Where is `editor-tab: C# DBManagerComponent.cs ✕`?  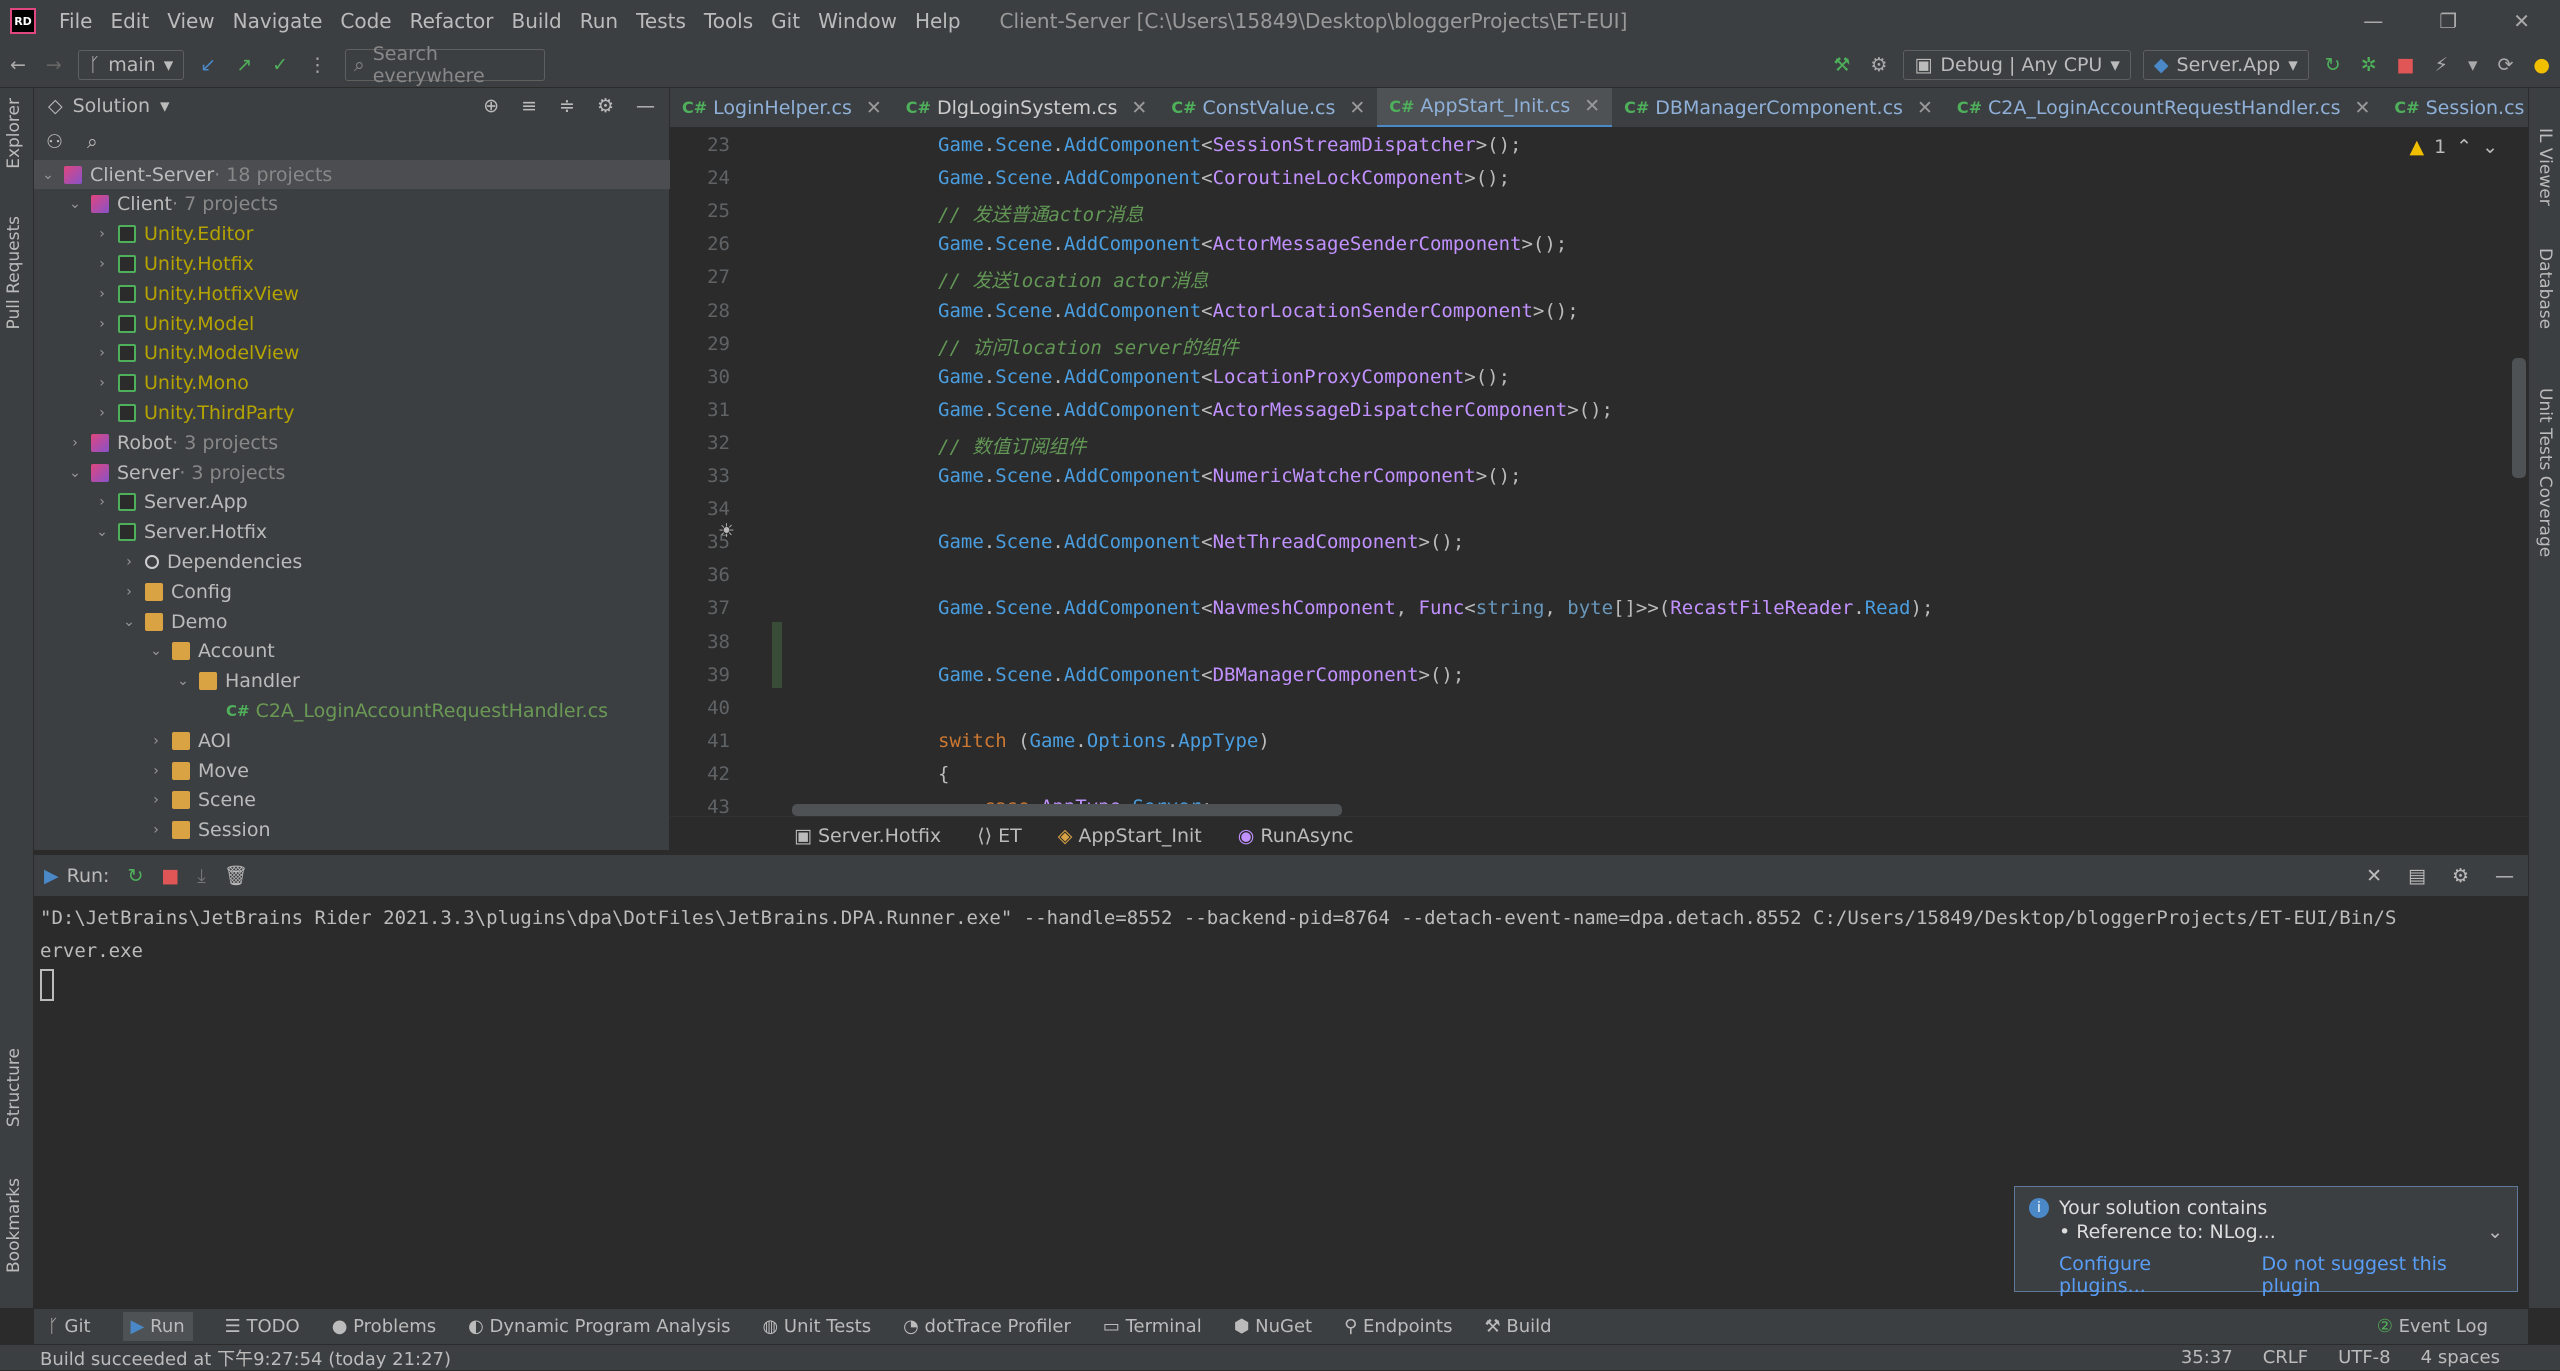 editor-tab: C# DBManagerComponent.cs ✕ is located at coordinates (1778, 107).